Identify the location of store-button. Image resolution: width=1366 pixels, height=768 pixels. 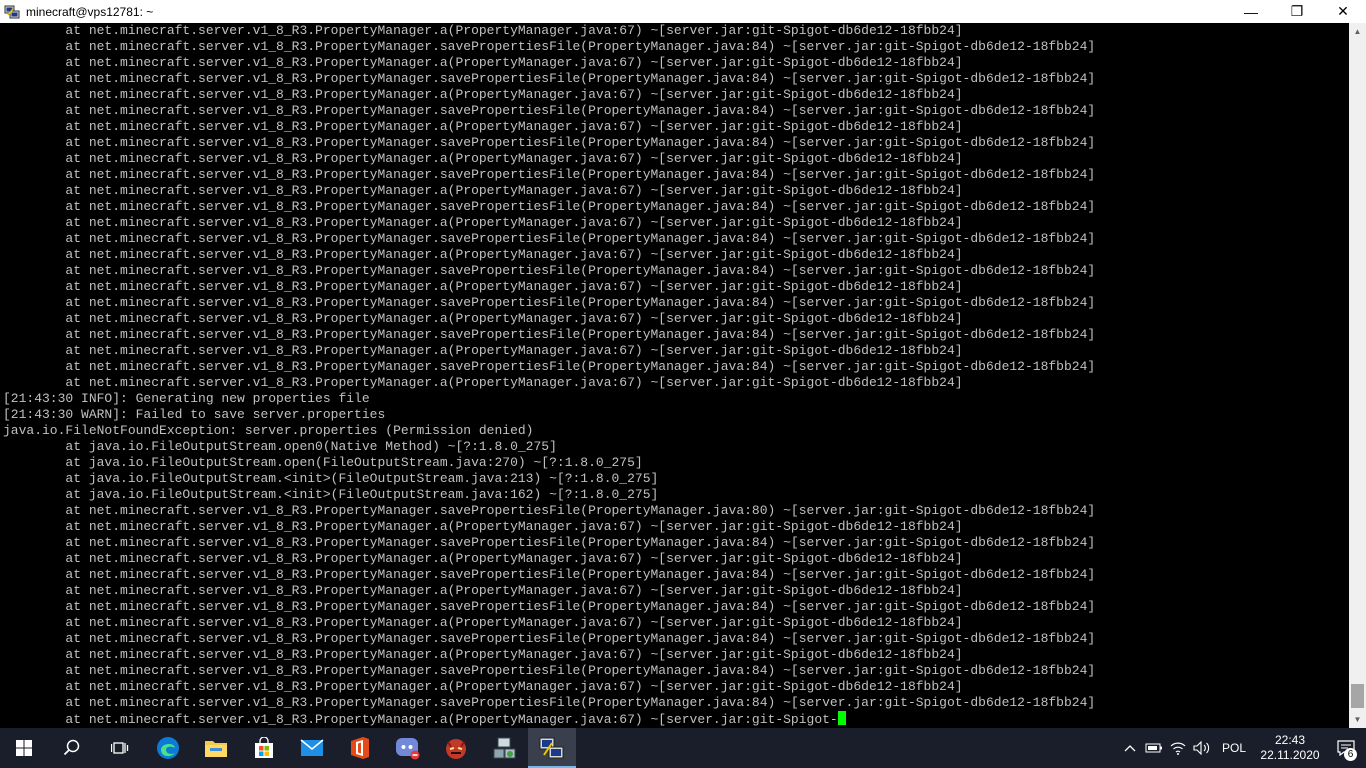
(264, 748).